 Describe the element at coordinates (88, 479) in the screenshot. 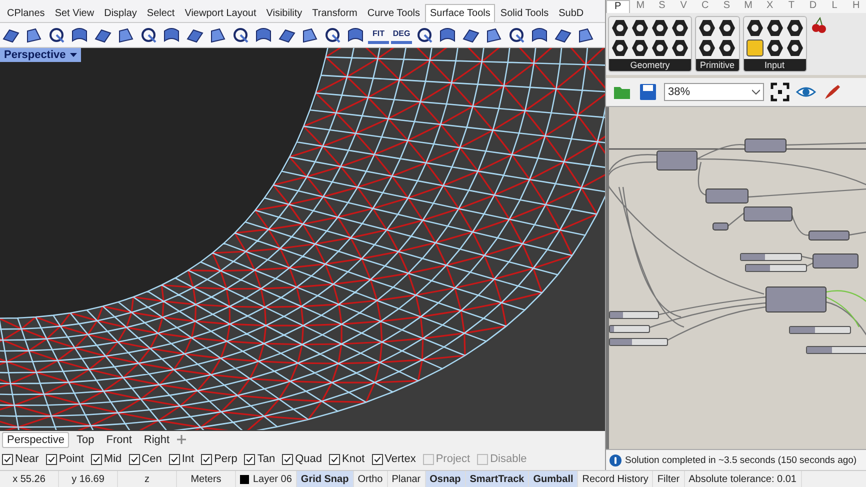

I see `status-bar-item: y 16.69` at that location.